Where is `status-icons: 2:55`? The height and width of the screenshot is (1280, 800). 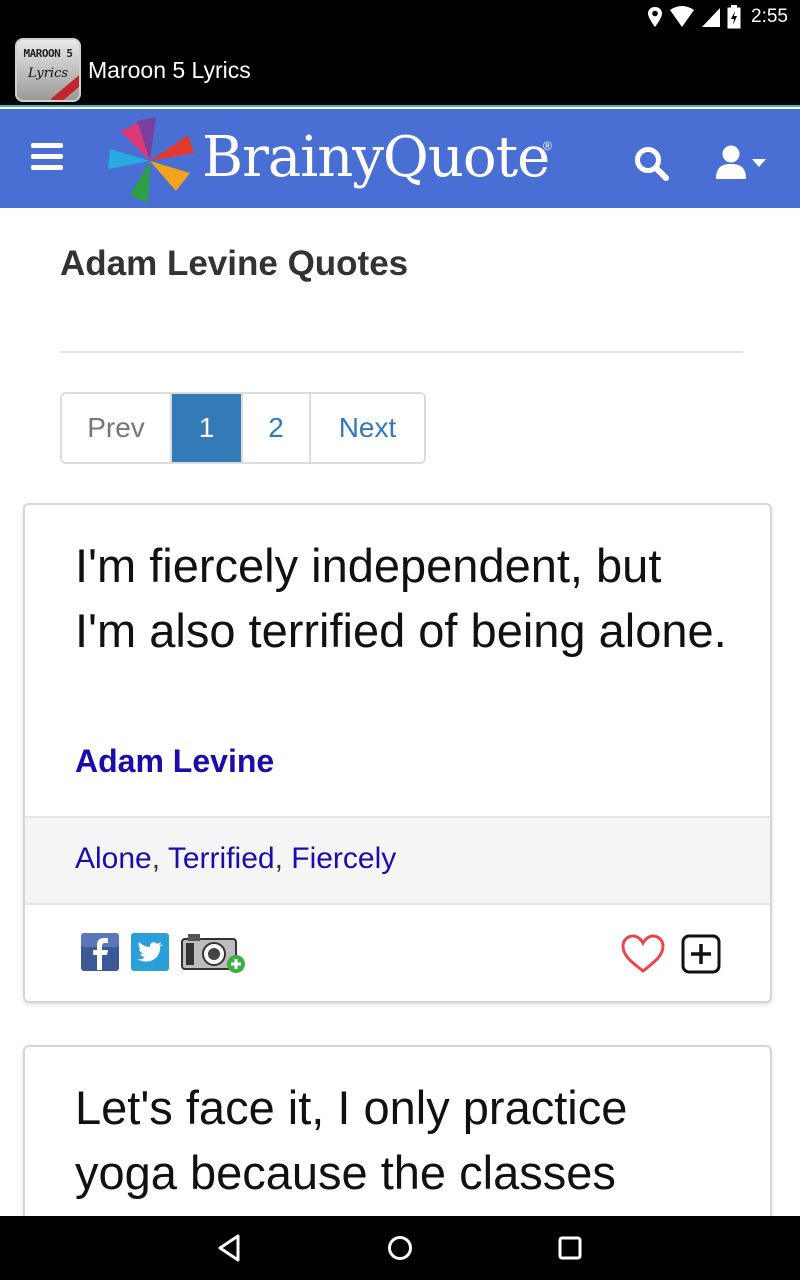
status-icons: 2:55 is located at coordinates (717, 17).